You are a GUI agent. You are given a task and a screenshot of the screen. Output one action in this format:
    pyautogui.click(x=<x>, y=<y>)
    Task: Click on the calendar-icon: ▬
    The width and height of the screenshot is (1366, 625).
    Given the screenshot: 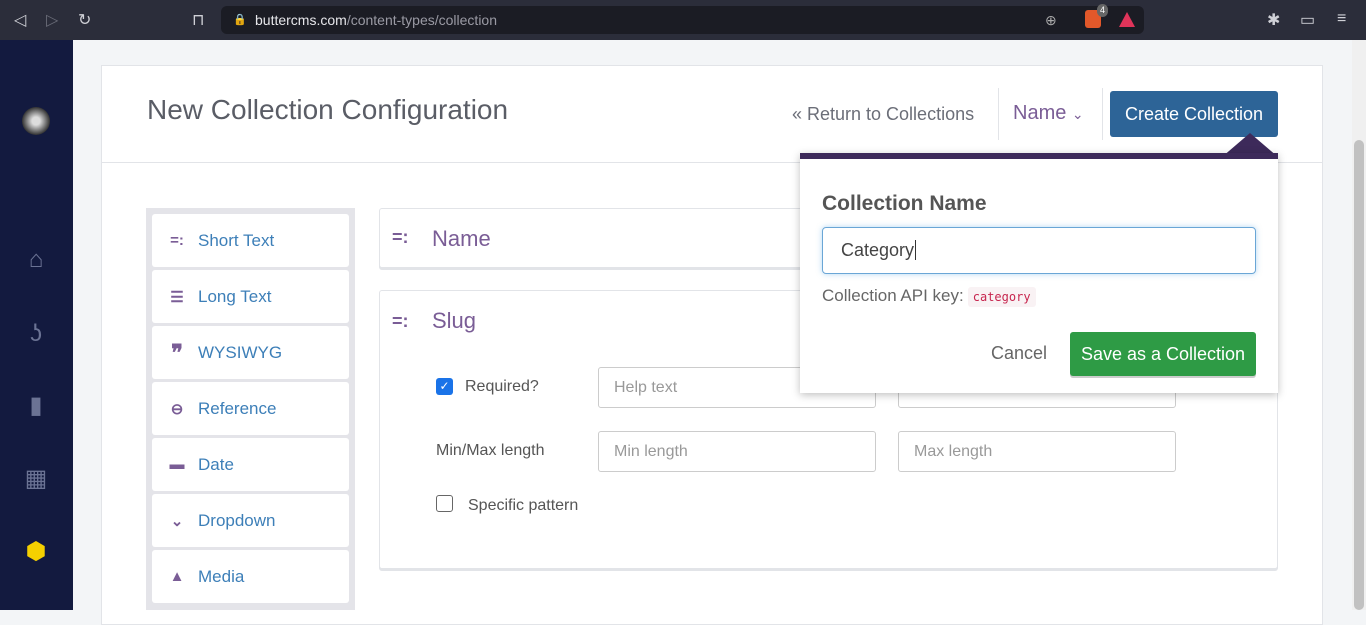 What is the action you would take?
    pyautogui.click(x=177, y=464)
    